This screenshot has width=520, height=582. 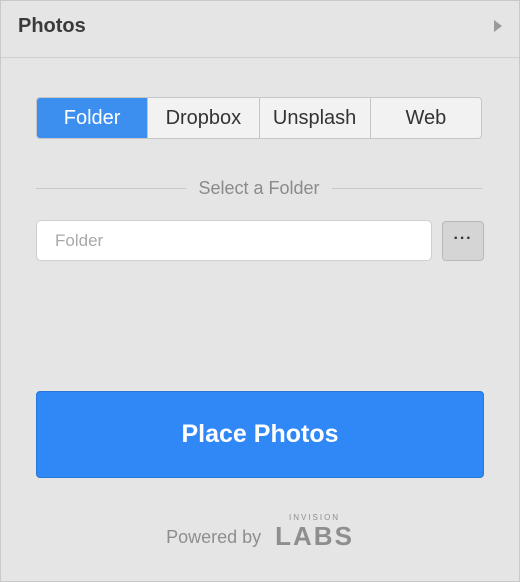 What do you see at coordinates (314, 536) in the screenshot?
I see `brand-main-text: LABS` at bounding box center [314, 536].